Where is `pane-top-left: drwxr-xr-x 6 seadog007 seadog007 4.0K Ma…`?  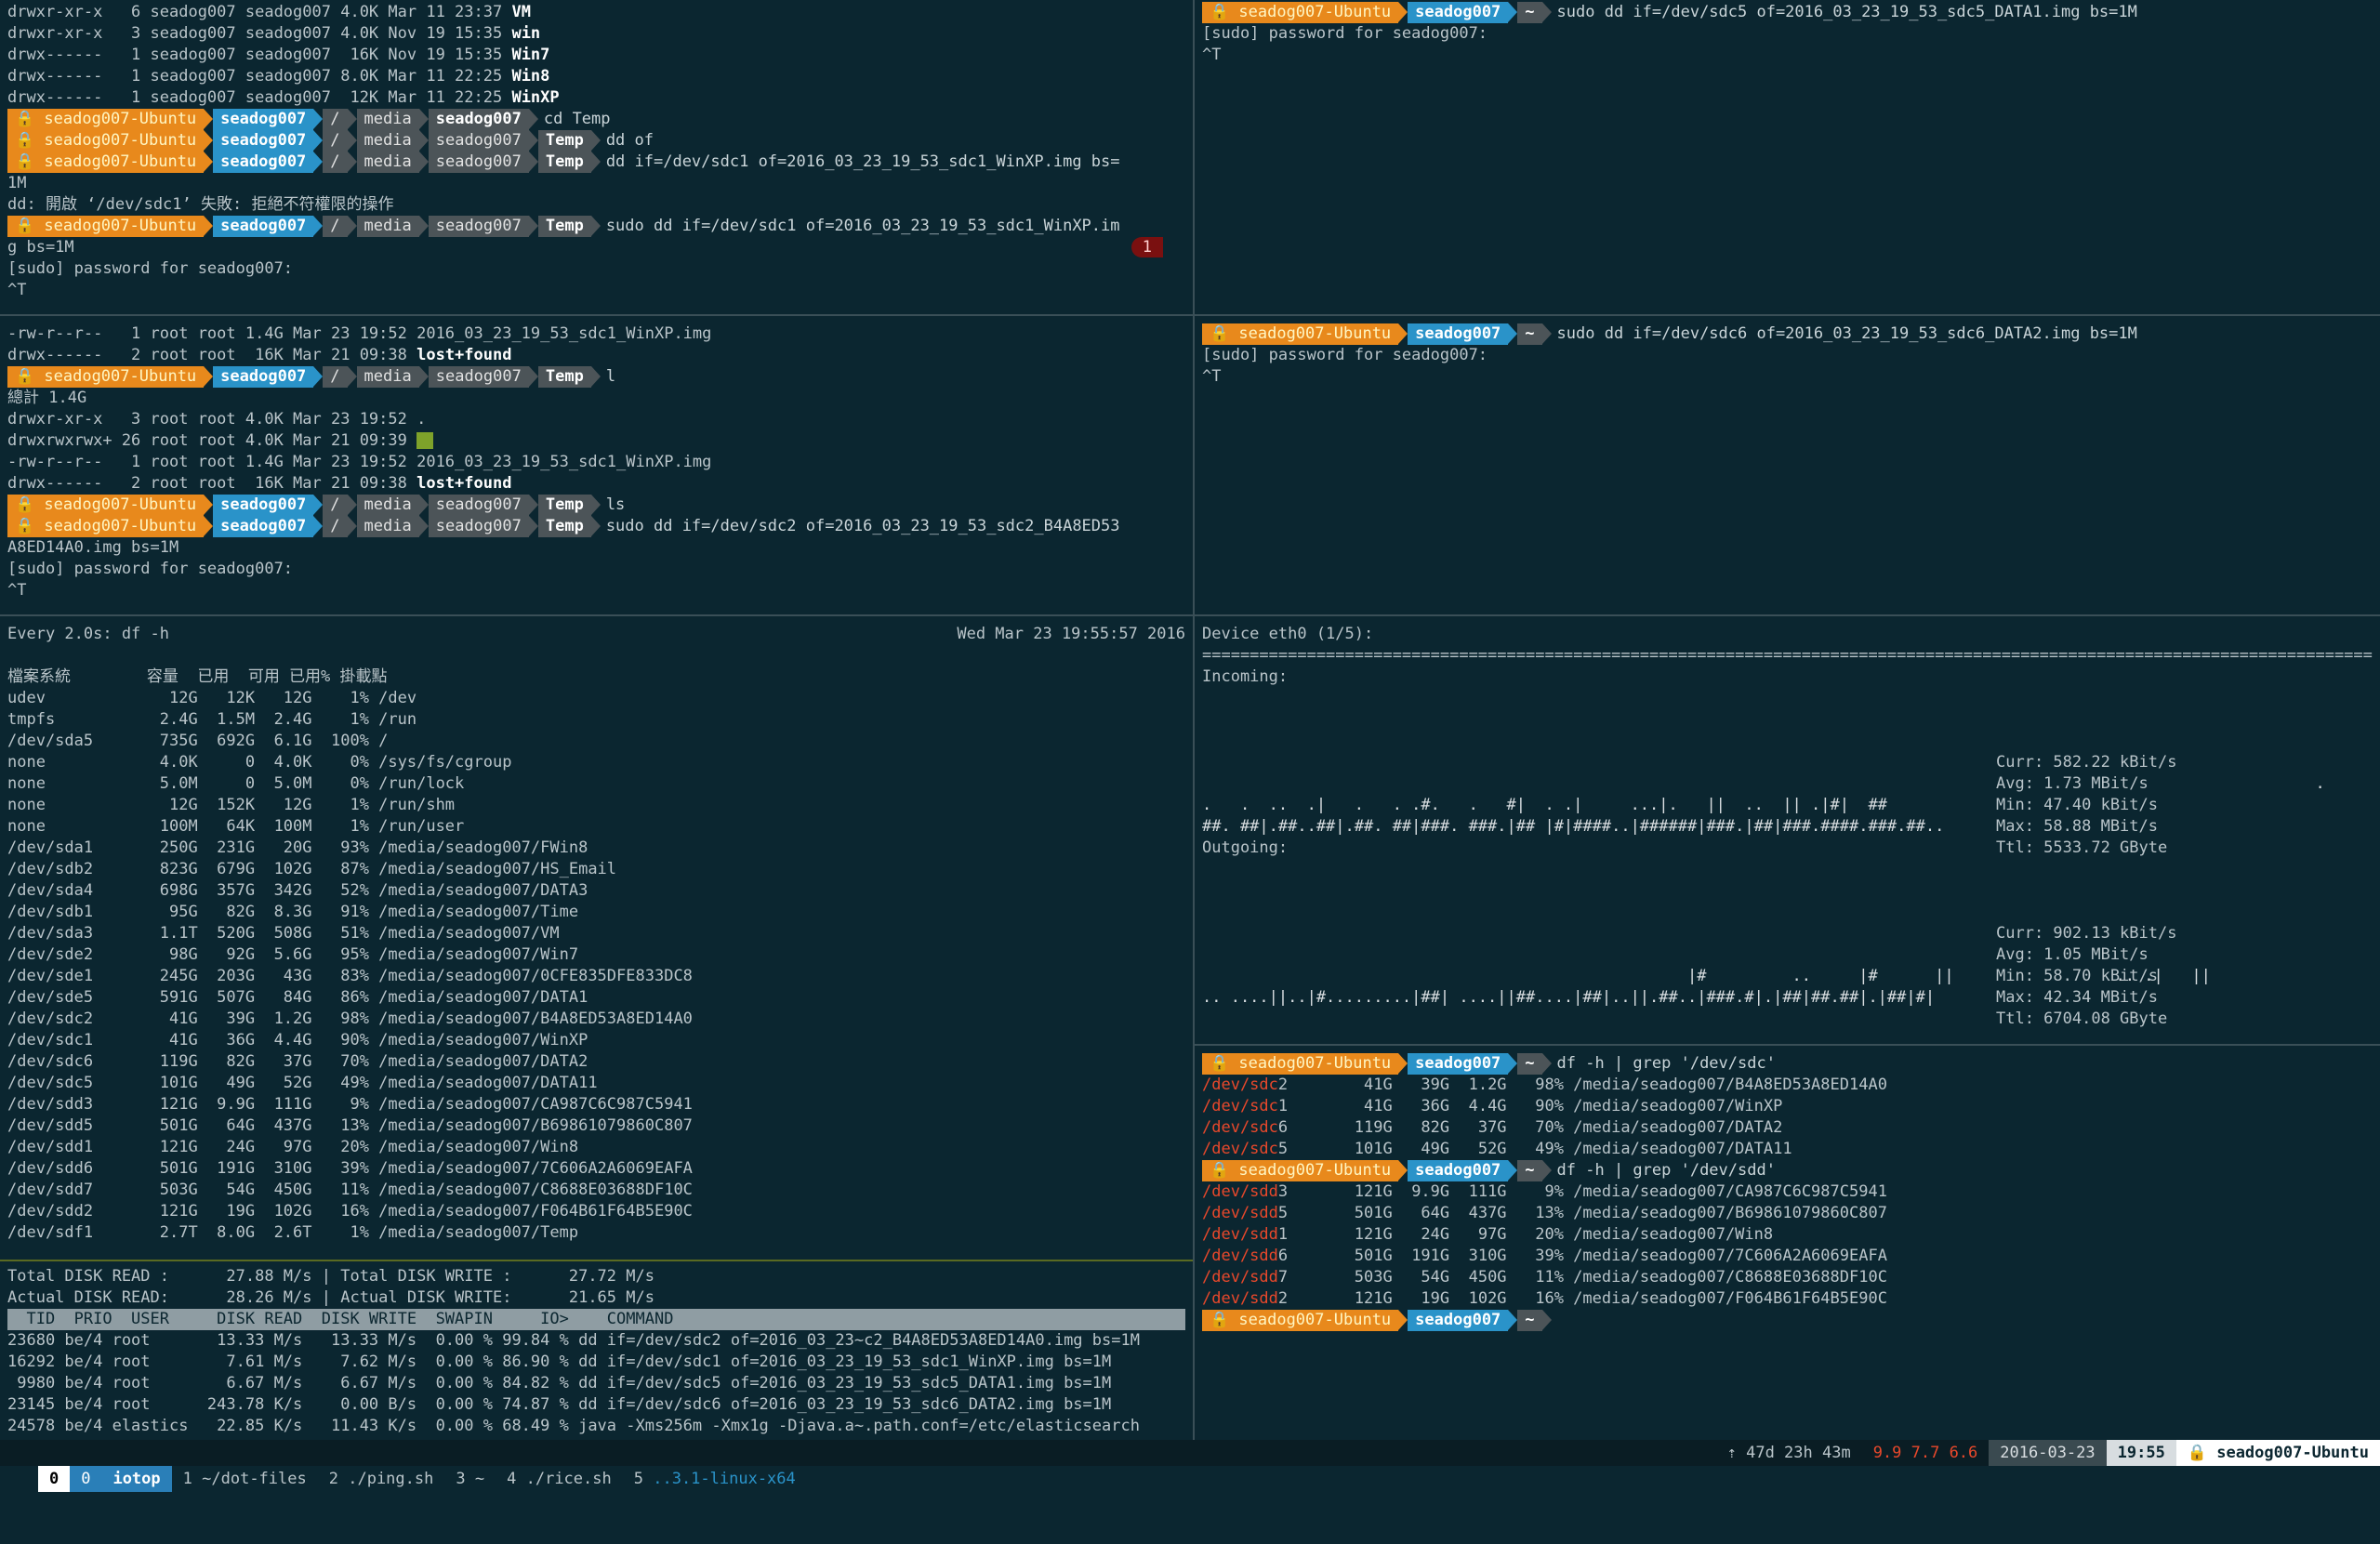
pane-top-left: drwxr-xr-x 6 seadog007 seadog007 4.0K Ma… is located at coordinates (596, 157).